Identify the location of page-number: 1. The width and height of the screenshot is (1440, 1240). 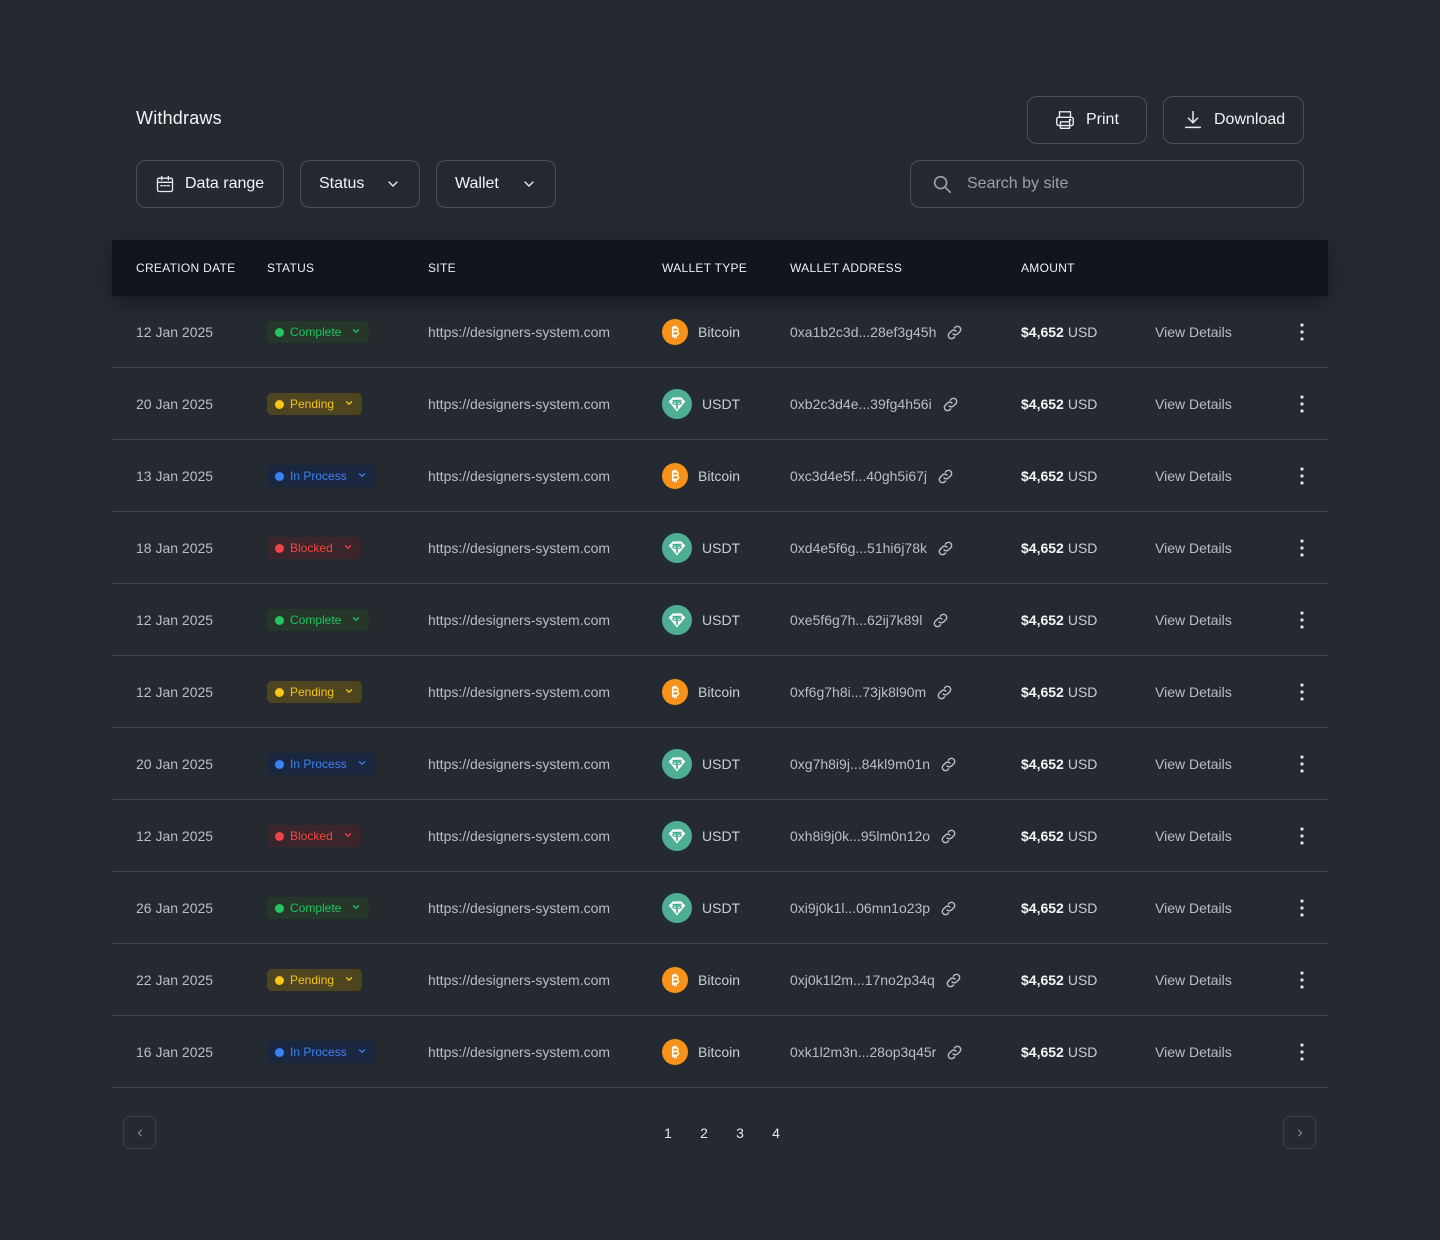
(668, 1133).